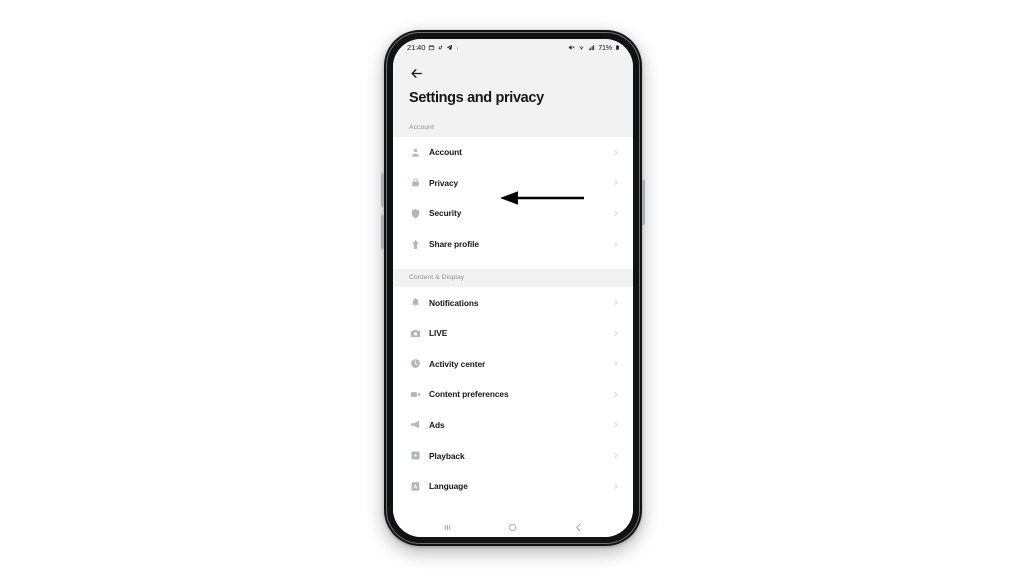 The image size is (1024, 576). What do you see at coordinates (382, 190) in the screenshot?
I see `volume-up-button` at bounding box center [382, 190].